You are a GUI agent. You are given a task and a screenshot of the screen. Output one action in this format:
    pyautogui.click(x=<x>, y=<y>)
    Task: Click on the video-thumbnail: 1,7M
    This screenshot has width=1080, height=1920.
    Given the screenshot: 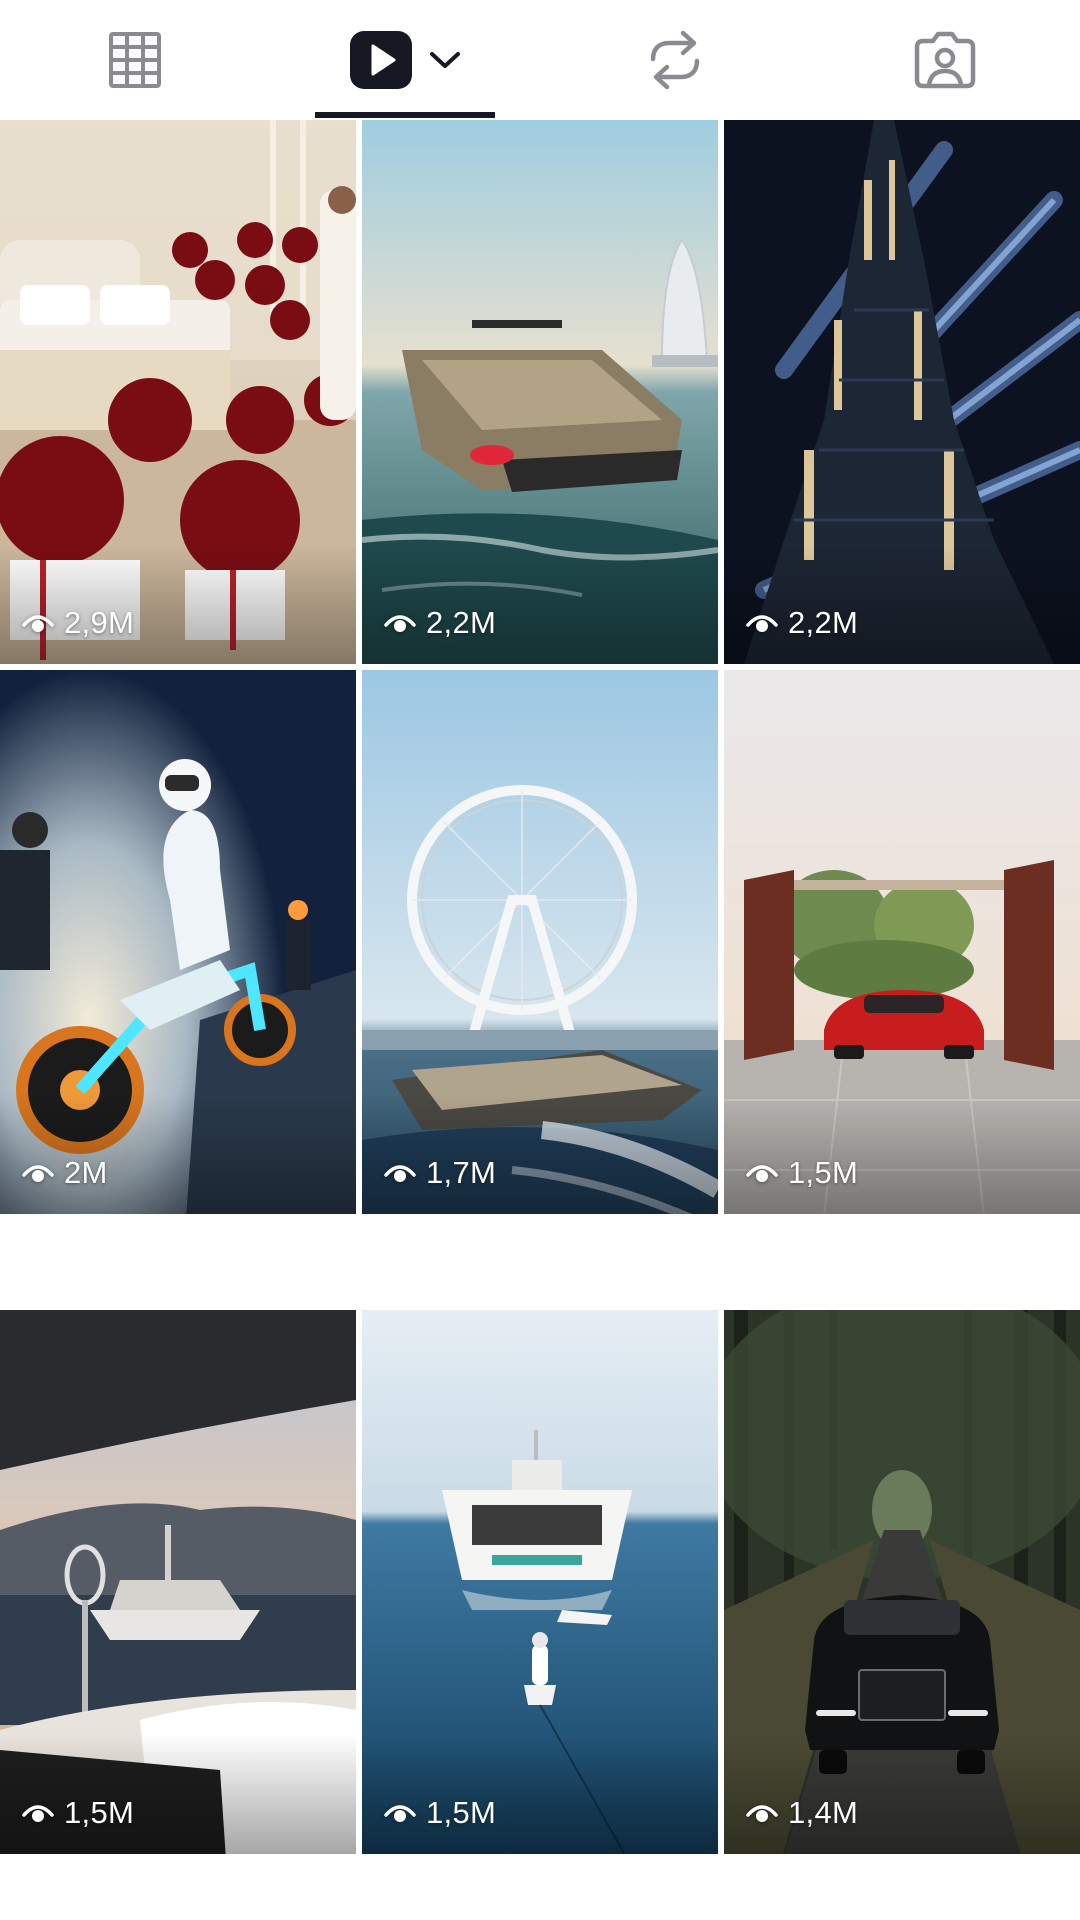 What is the action you would take?
    pyautogui.click(x=540, y=942)
    